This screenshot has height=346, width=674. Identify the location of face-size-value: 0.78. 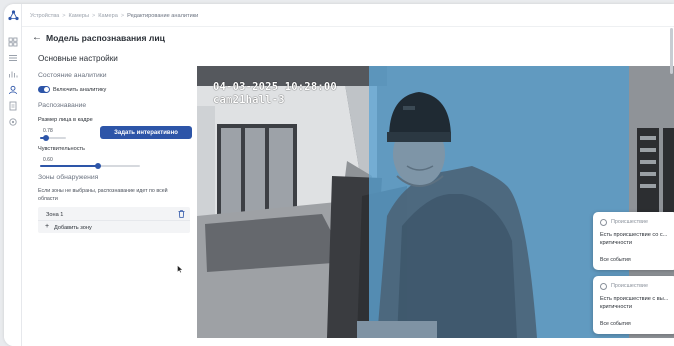
(48, 131).